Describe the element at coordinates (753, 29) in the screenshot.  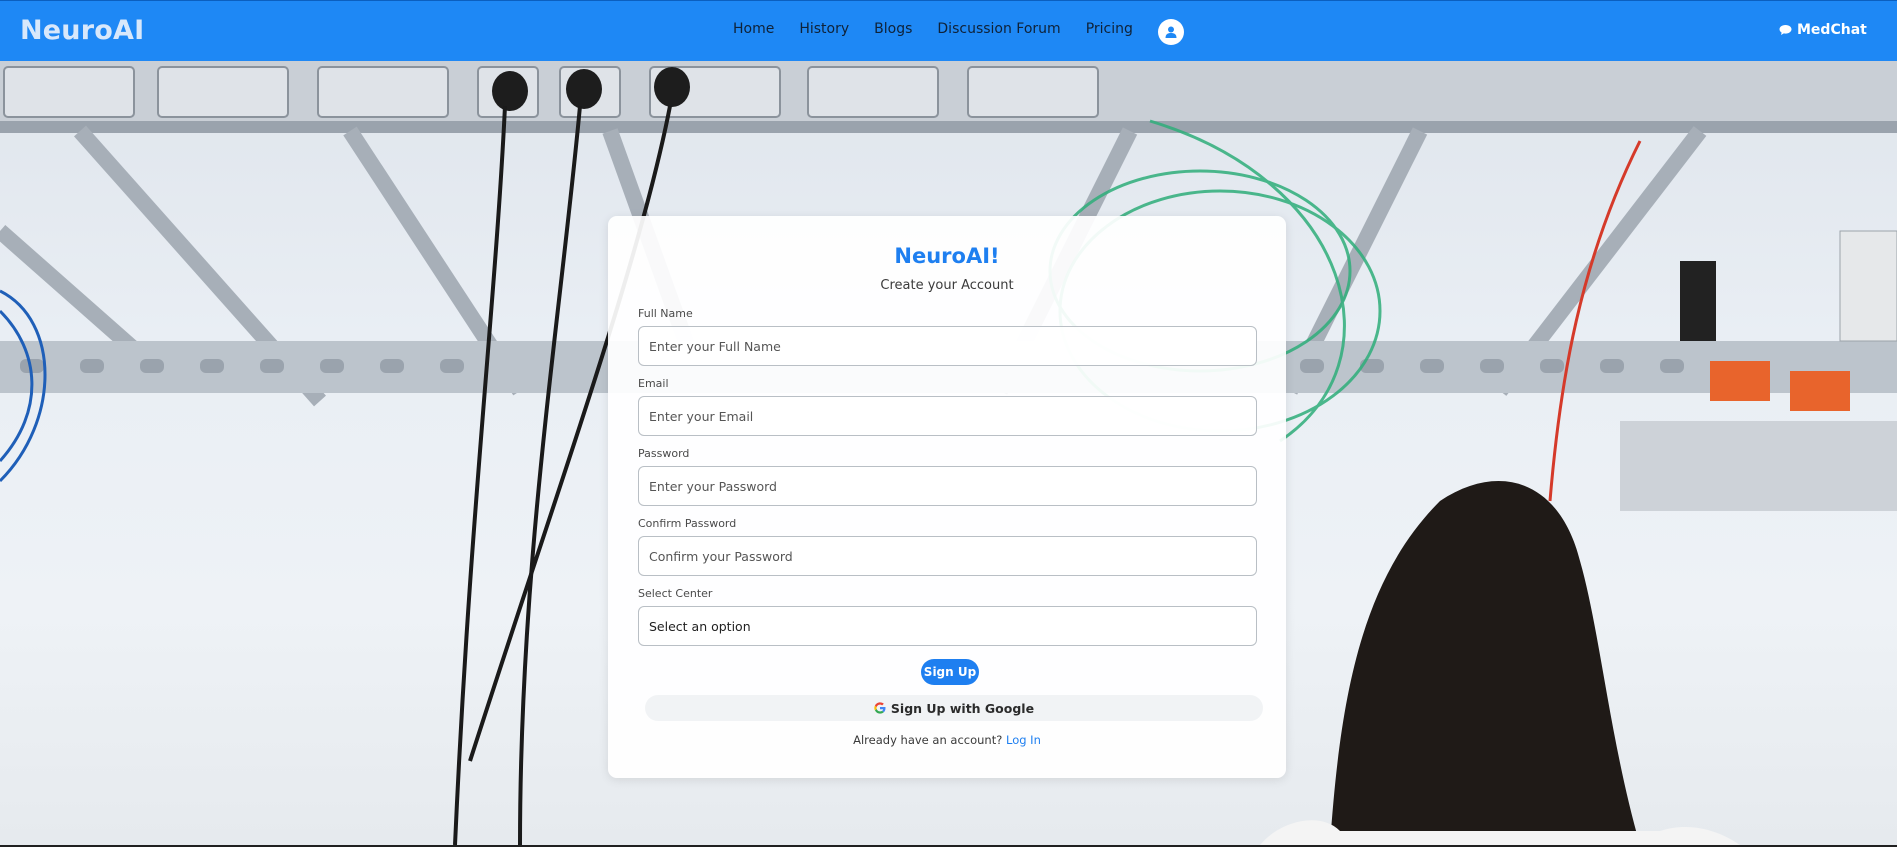
I see `nav-link-home: Home` at that location.